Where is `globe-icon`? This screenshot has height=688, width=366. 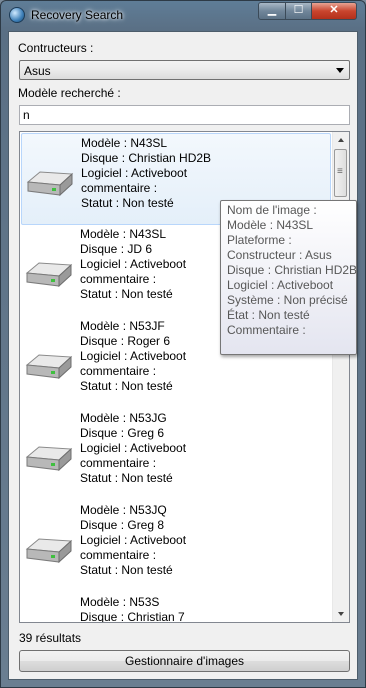
globe-icon is located at coordinates (17, 15).